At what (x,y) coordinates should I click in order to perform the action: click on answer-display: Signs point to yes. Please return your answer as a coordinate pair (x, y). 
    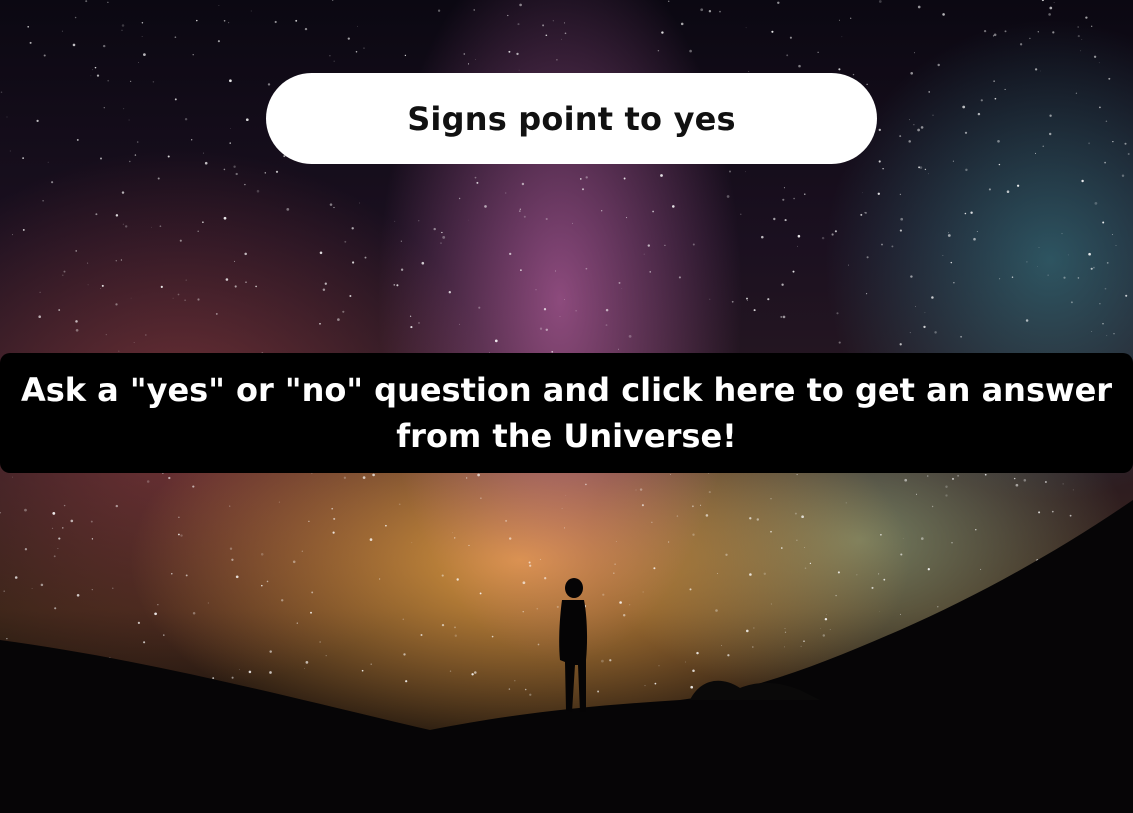
    Looking at the image, I should click on (571, 118).